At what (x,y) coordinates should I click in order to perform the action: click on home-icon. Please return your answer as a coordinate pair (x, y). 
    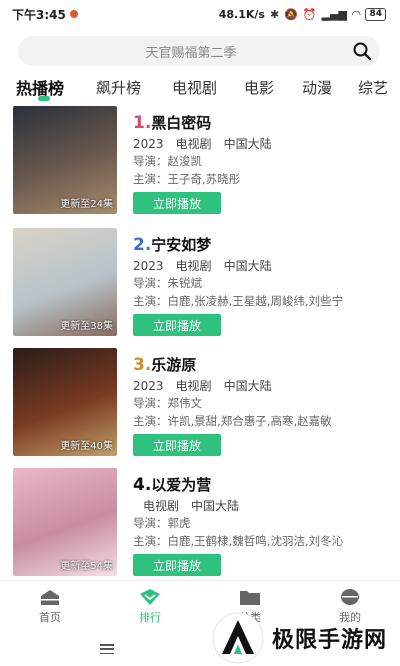
    Looking at the image, I should click on (50, 597).